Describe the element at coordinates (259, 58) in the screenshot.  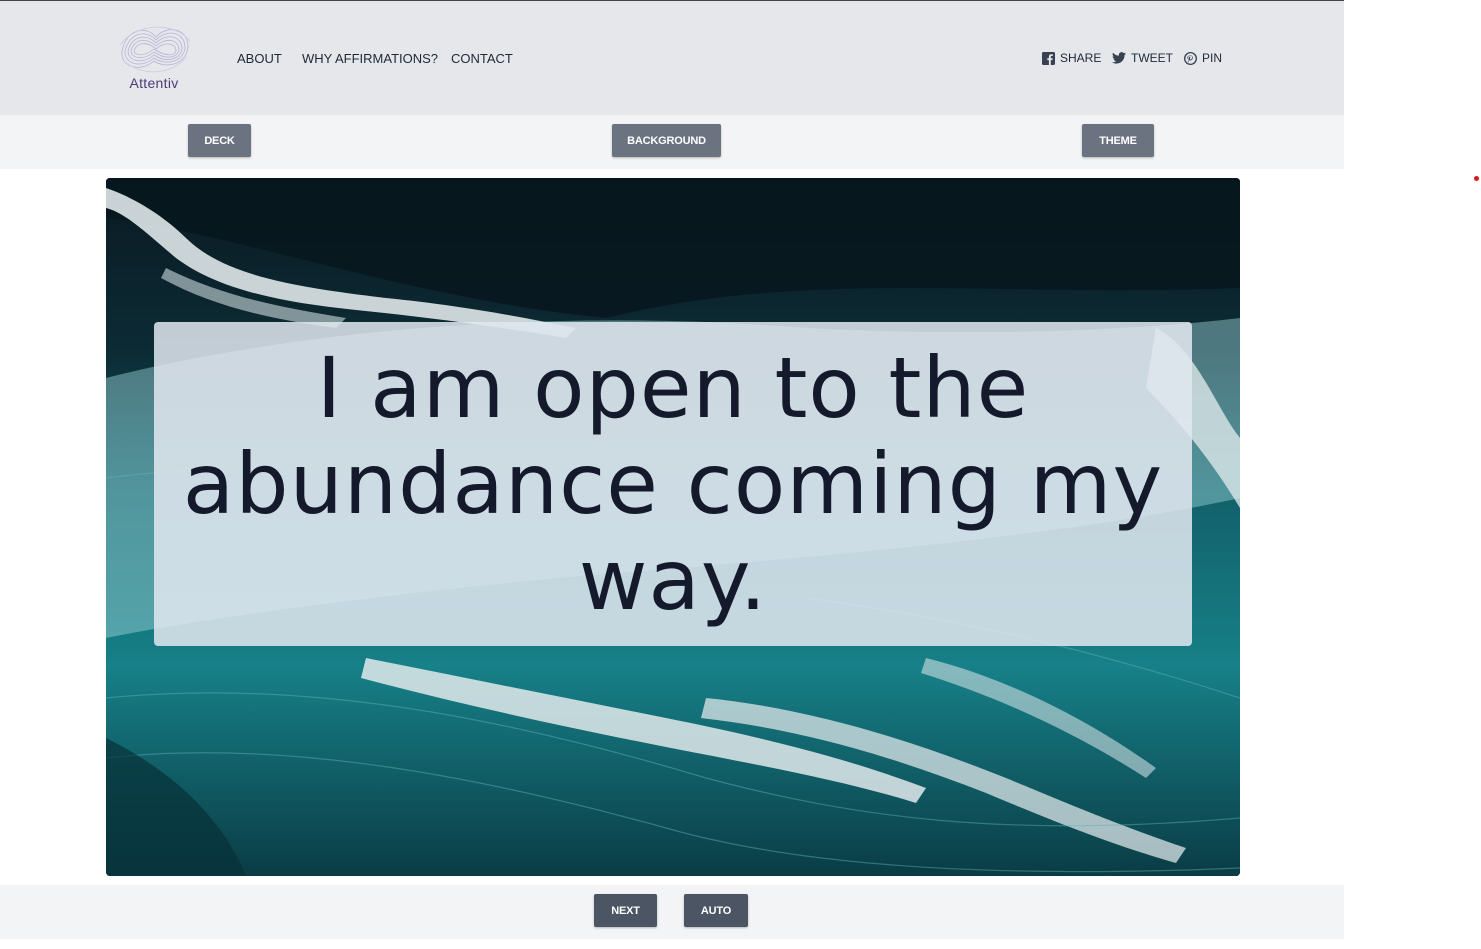
I see `nav-about-link: ABOUT` at that location.